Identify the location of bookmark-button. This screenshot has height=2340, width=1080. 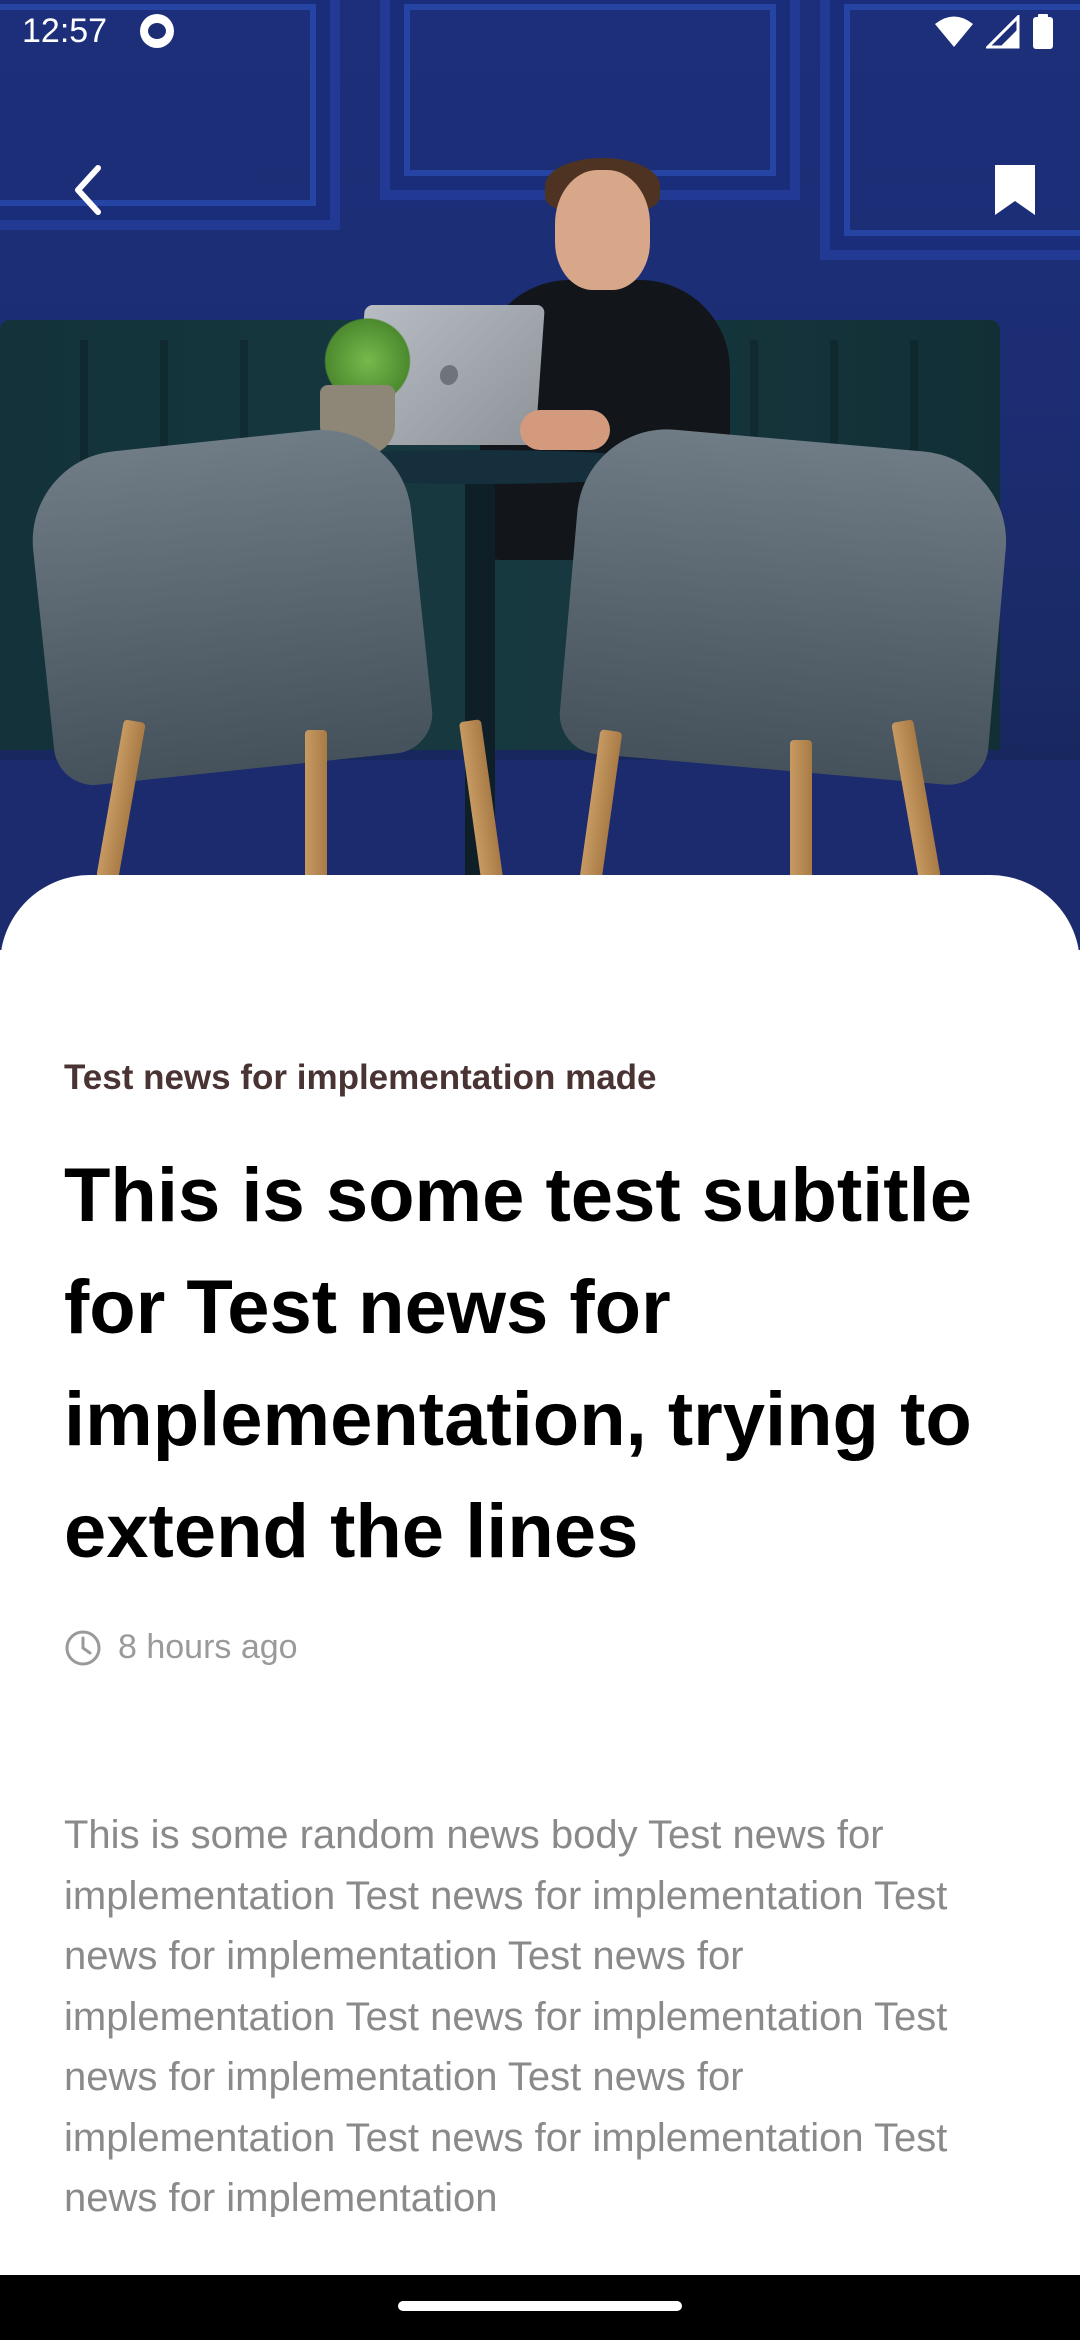
(1015, 190).